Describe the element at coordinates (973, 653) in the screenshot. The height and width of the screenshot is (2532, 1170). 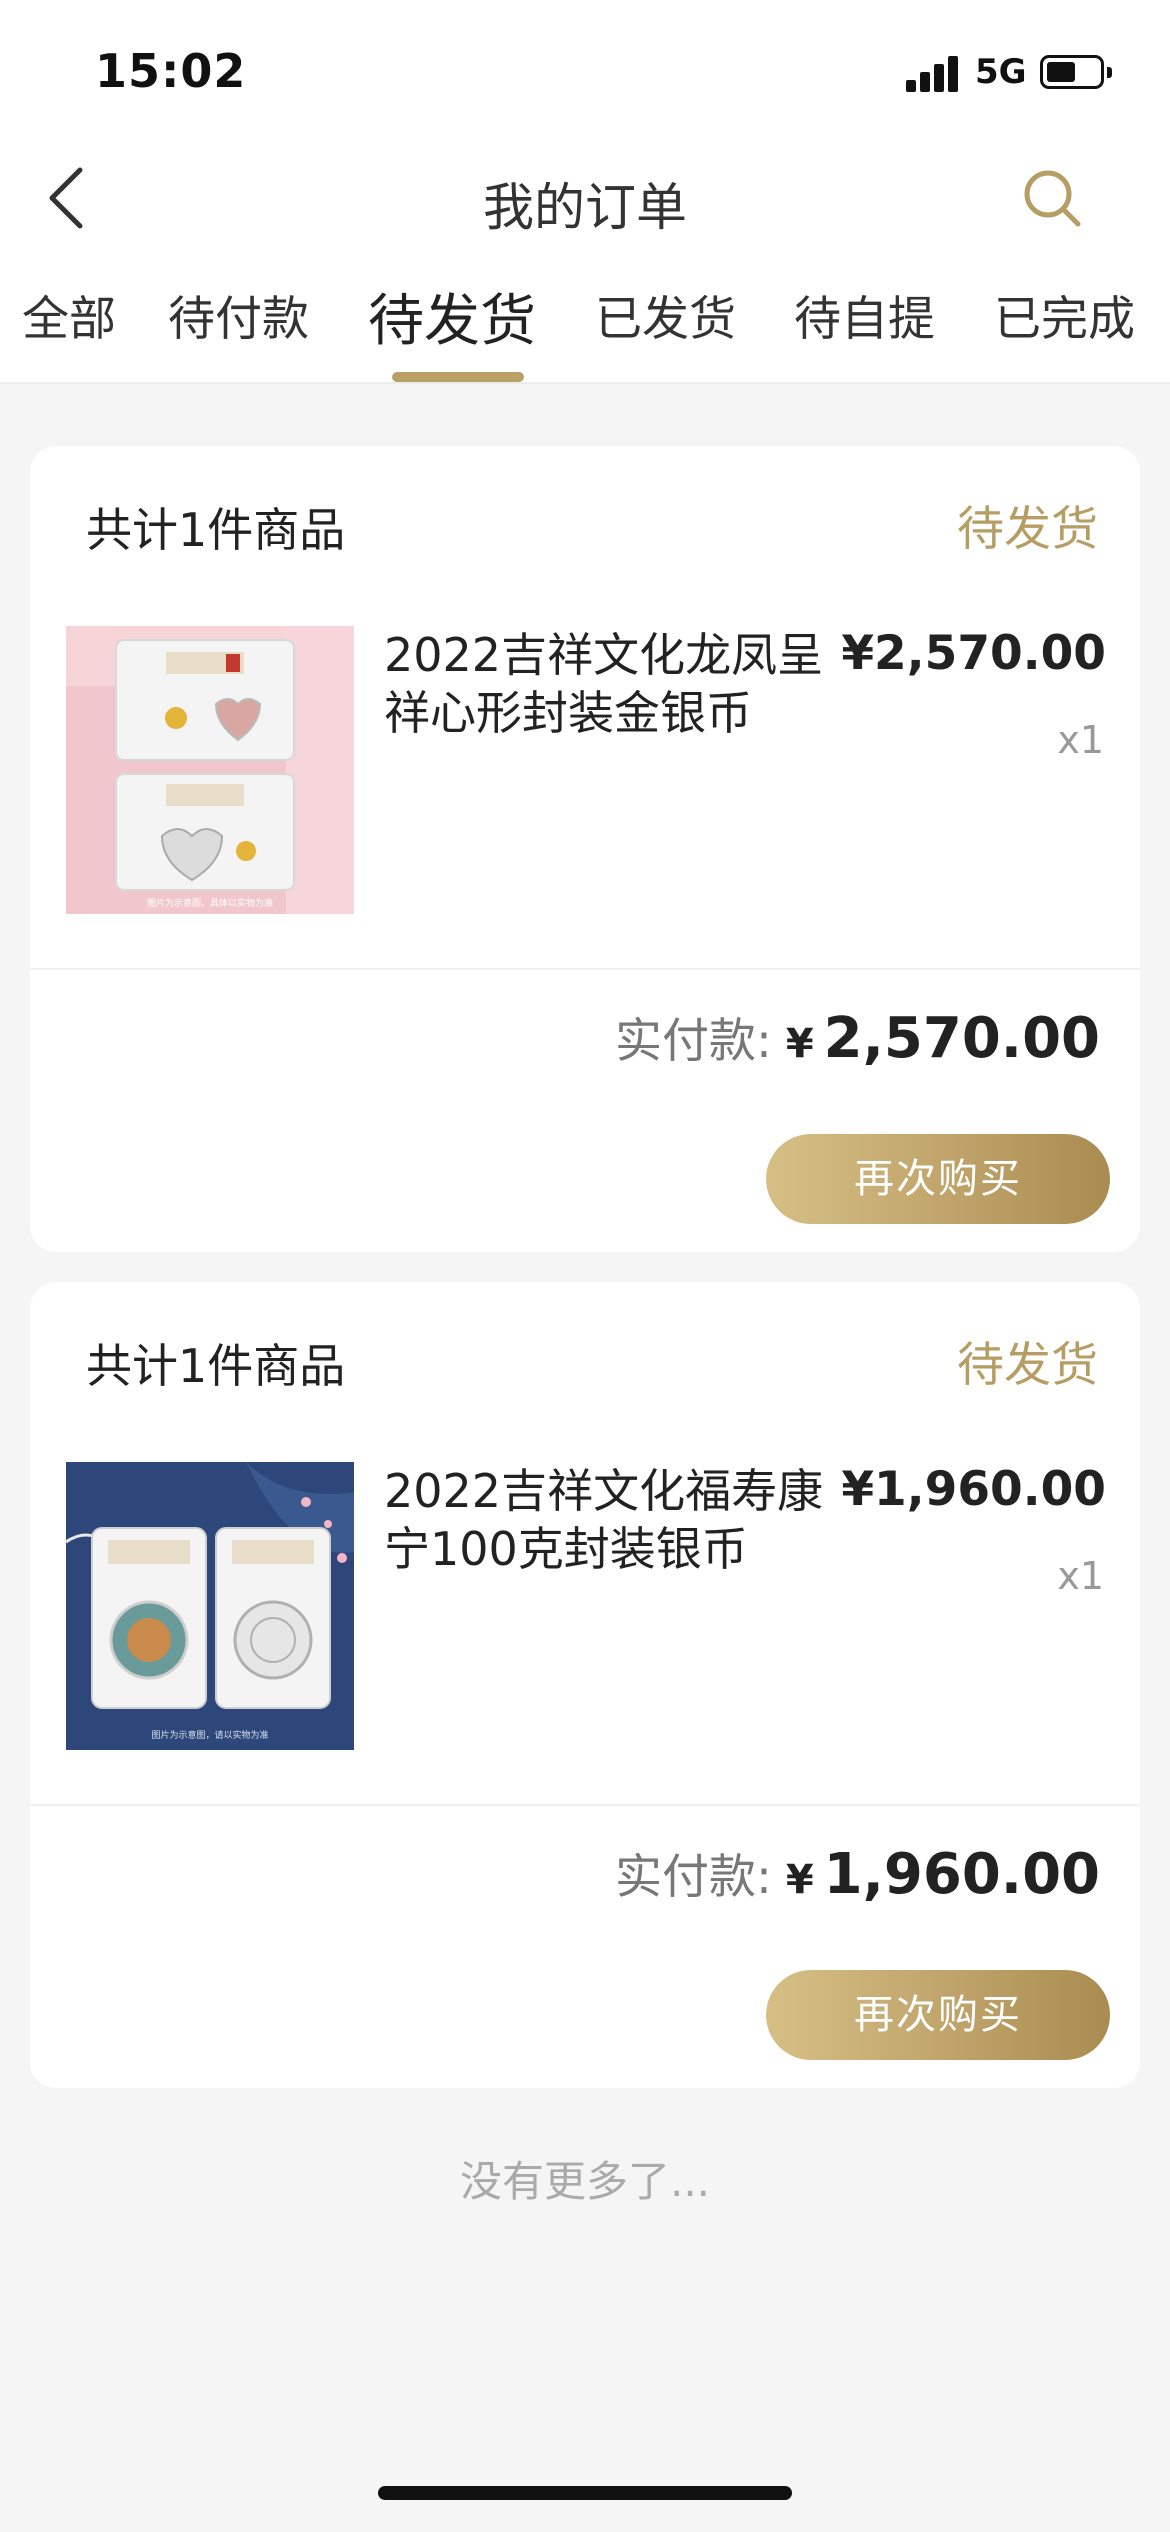
I see `product-price: ¥2,570.00` at that location.